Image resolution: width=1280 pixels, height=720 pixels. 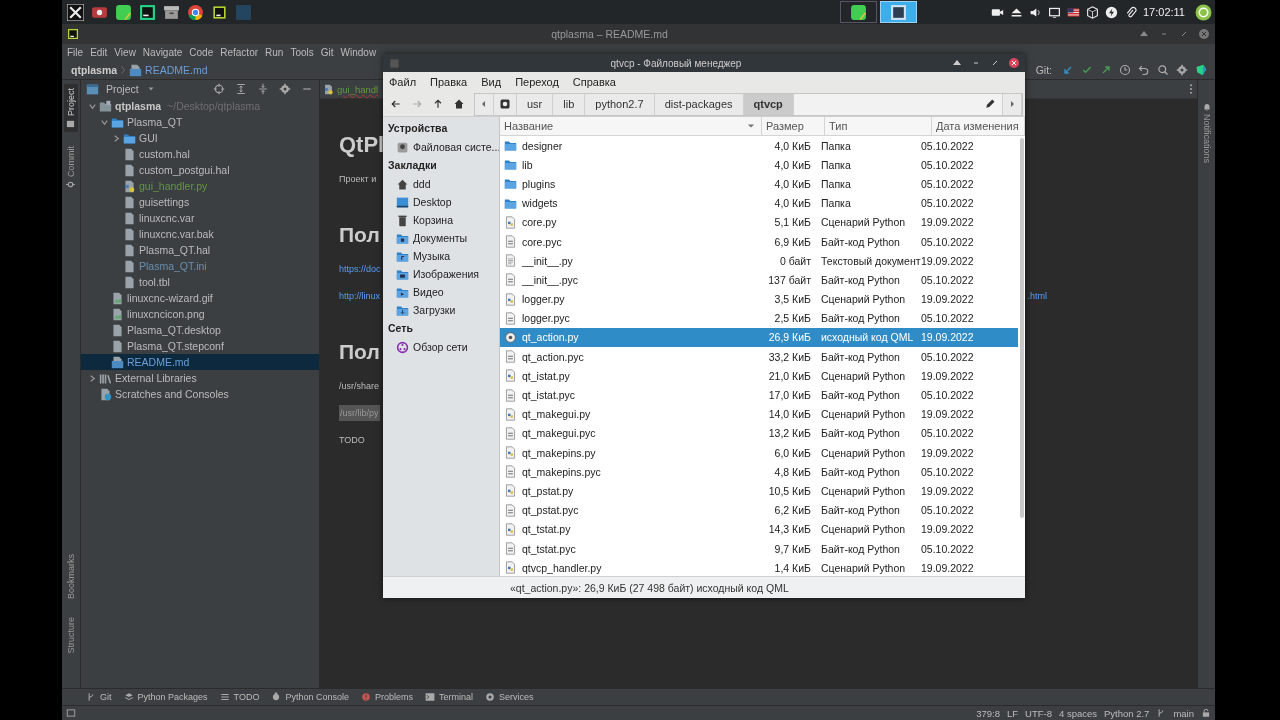 What do you see at coordinates (200, 154) in the screenshot?
I see `tree-item: custom.hal` at bounding box center [200, 154].